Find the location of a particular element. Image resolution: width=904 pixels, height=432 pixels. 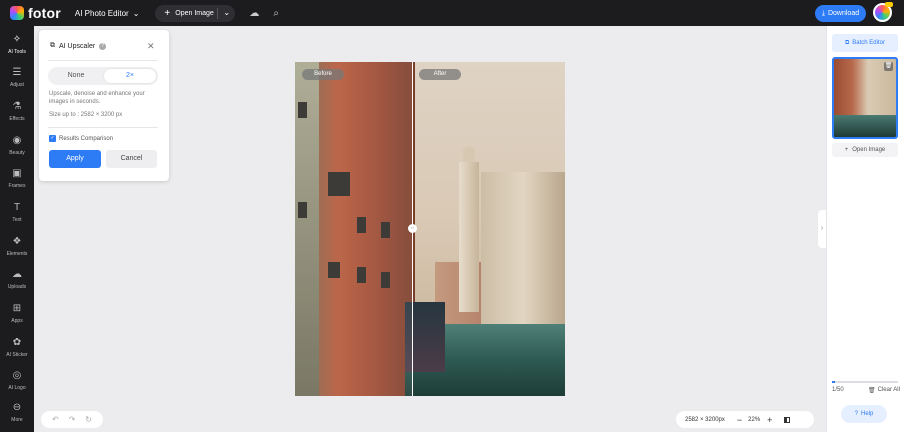

collapse-right-panel: › is located at coordinates (822, 229).